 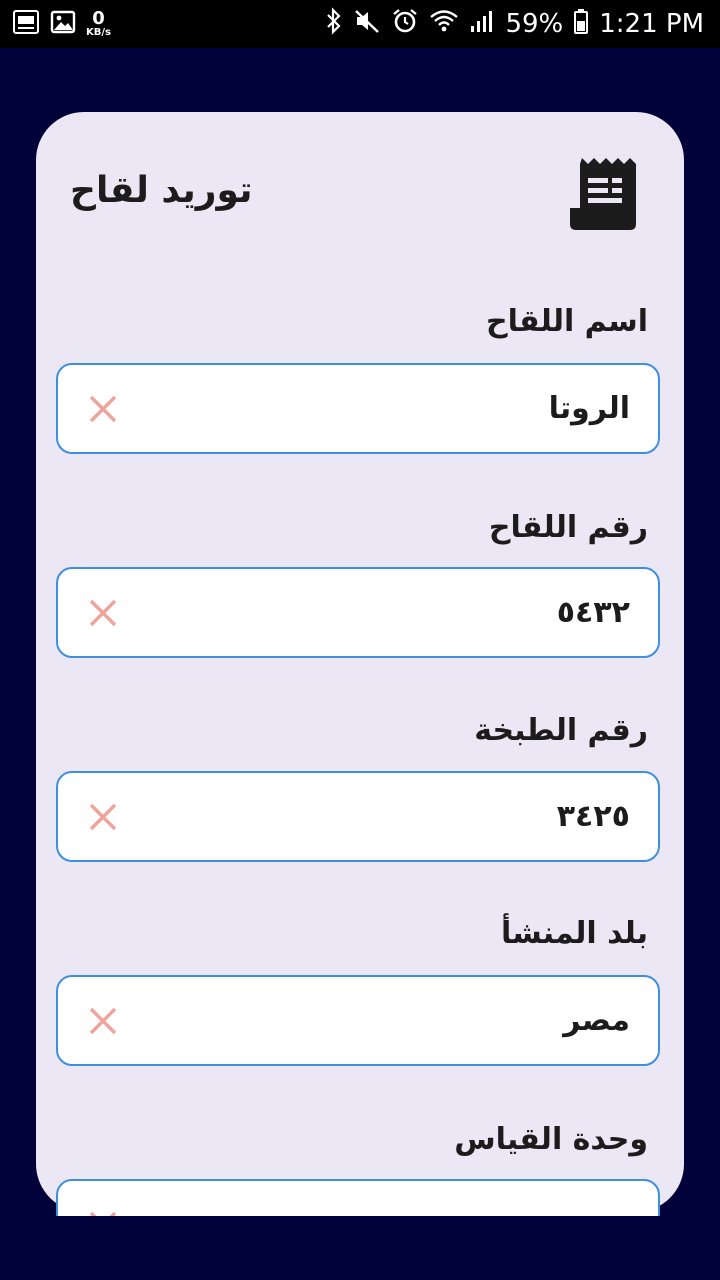 I want to click on network-speed-unit: KB/s, so click(x=98, y=32).